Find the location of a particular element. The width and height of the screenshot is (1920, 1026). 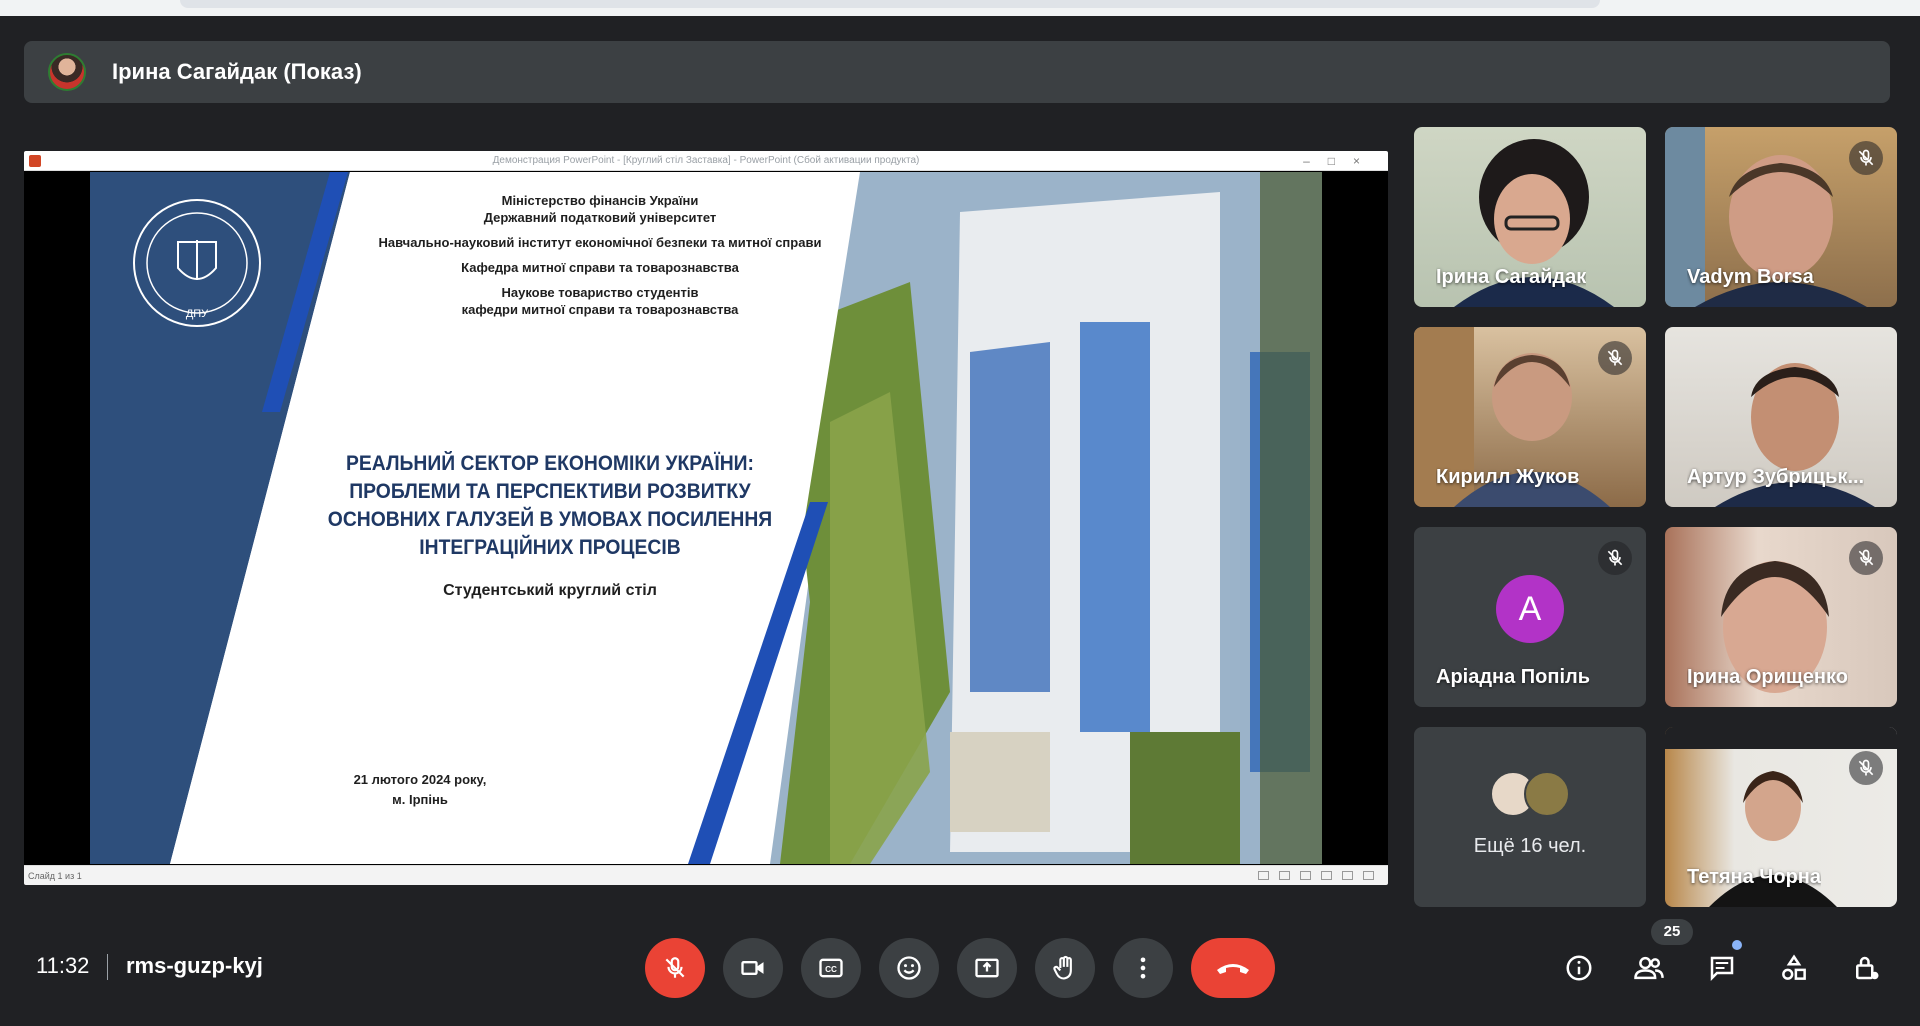

society-dept-line: кафедри митної справи та товарознавства is located at coordinates (600, 309).